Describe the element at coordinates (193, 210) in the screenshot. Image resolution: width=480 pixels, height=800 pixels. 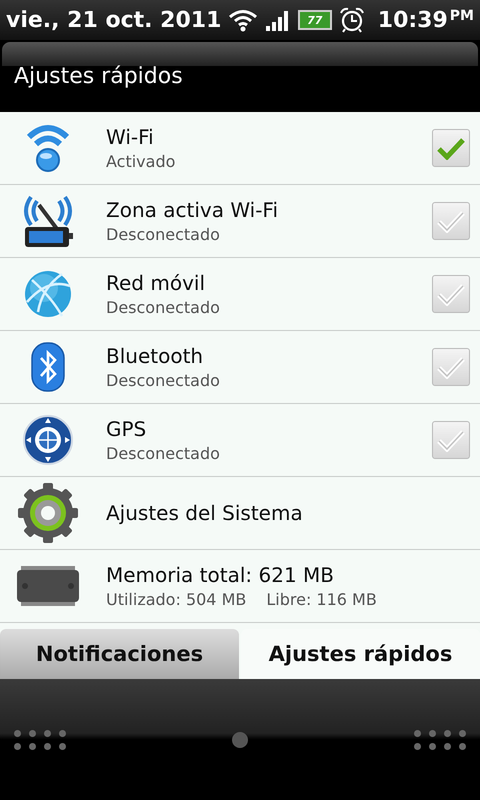
I see `item-title: Zona activa Wi-Fi` at that location.